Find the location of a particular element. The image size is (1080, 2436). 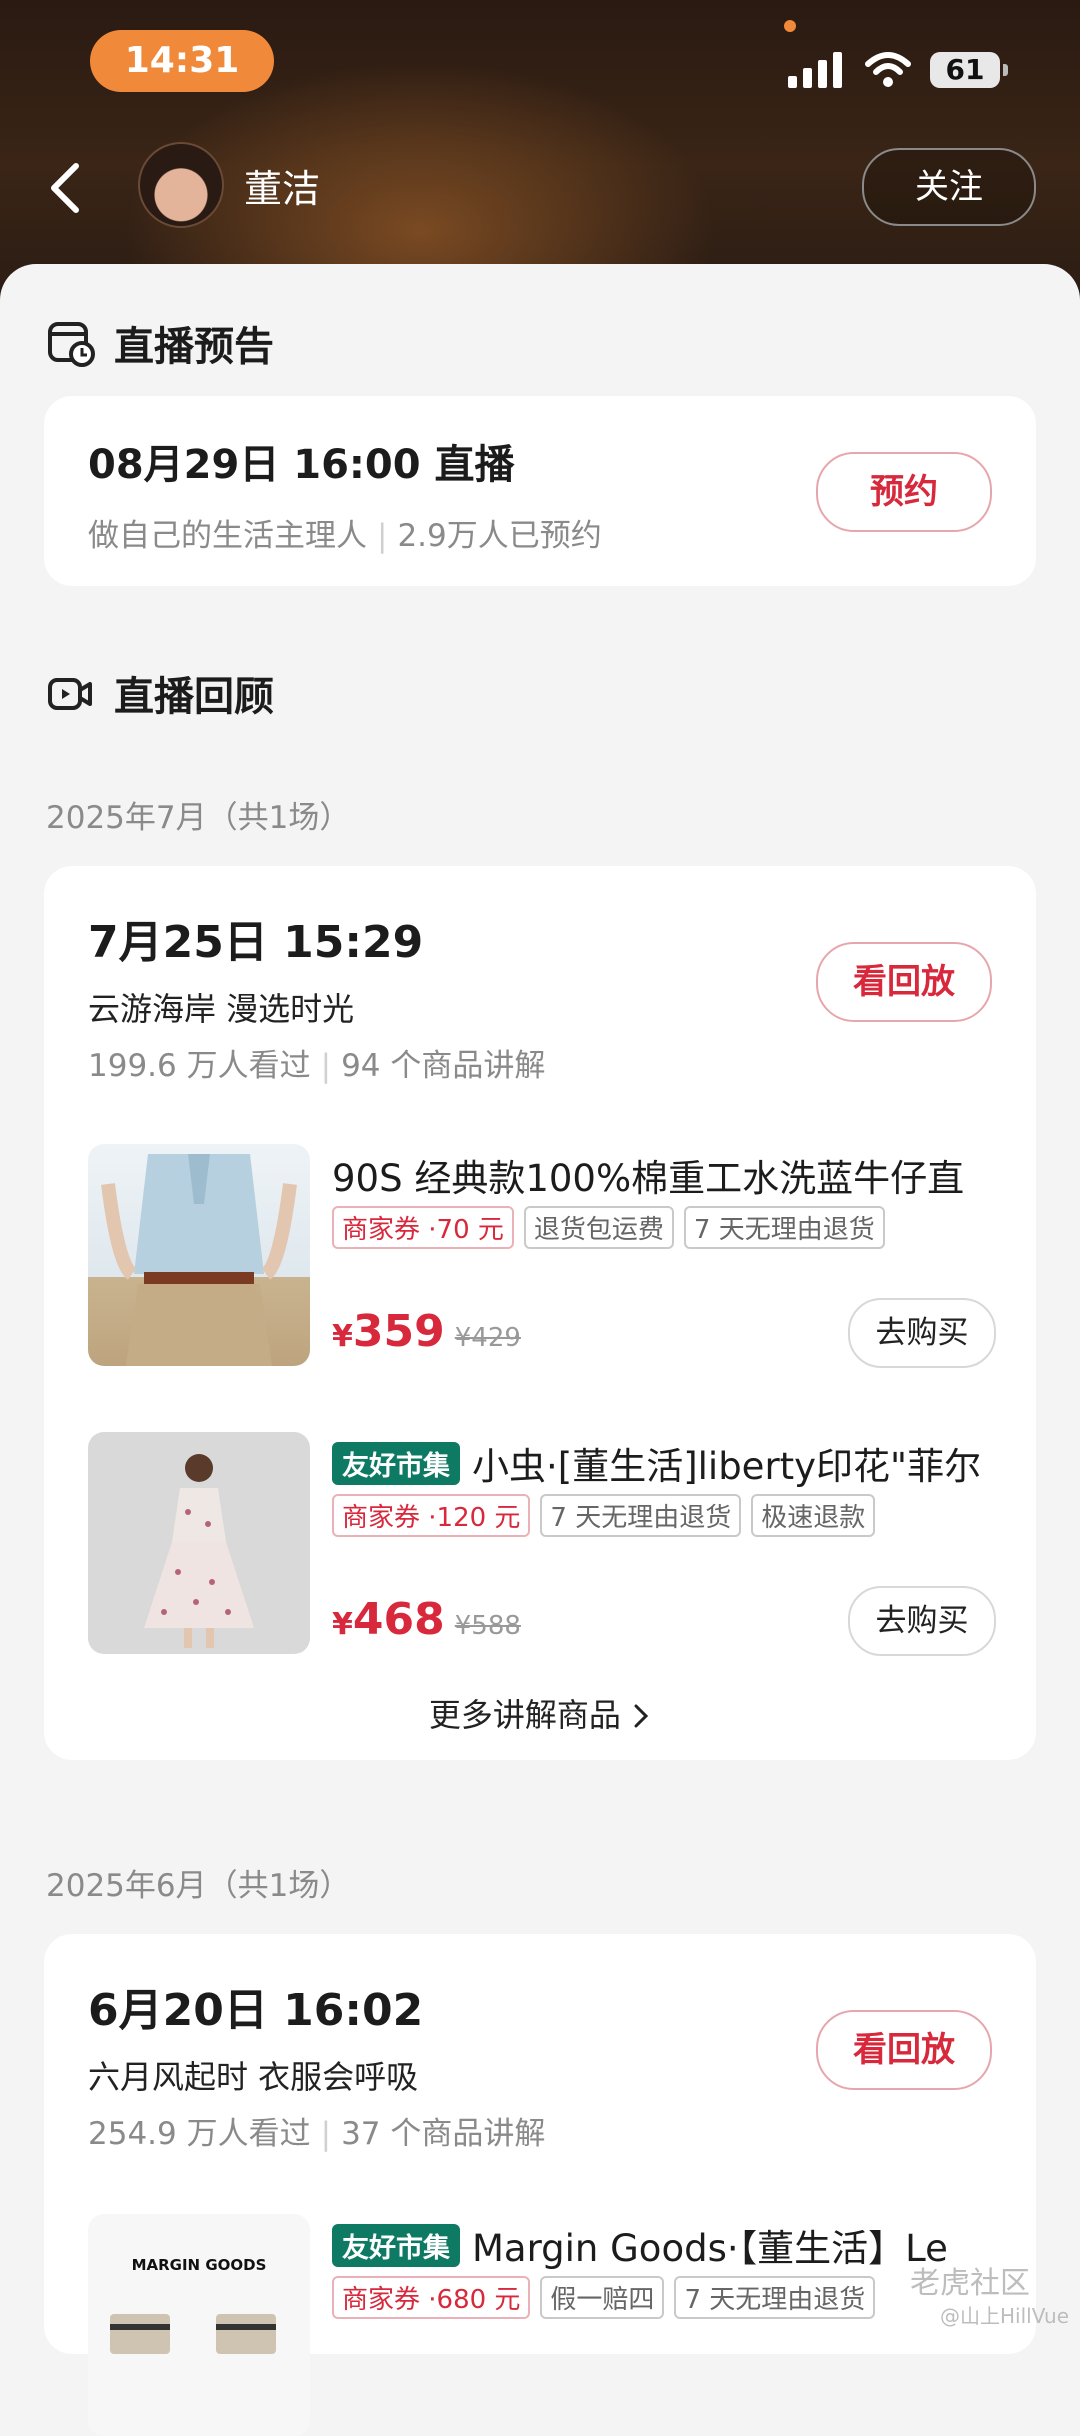

product-tags: 商家券 ·120 元 7 天无理由退货 极速退款 is located at coordinates (604, 1515).